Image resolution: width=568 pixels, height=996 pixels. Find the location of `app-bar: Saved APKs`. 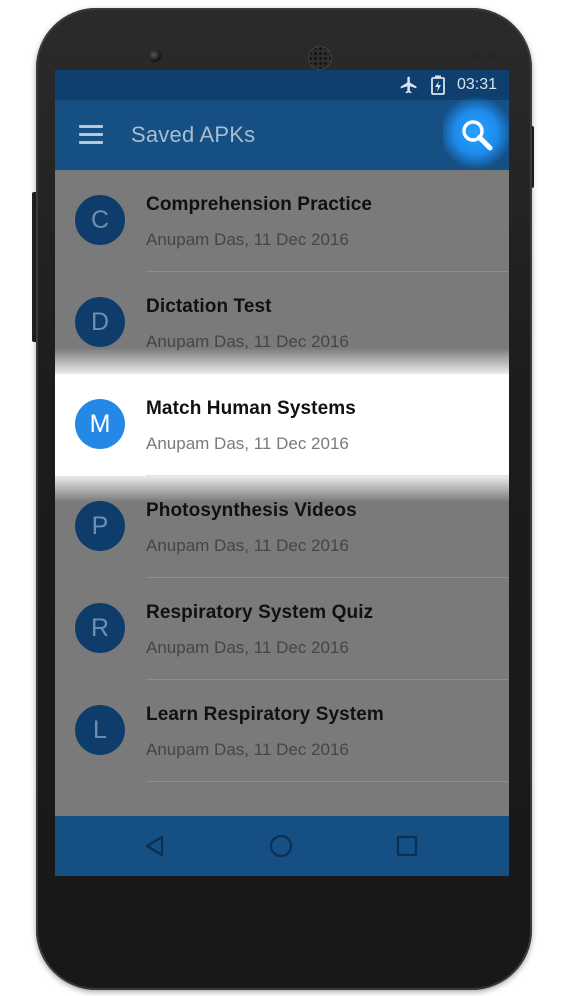

app-bar: Saved APKs is located at coordinates (282, 134).